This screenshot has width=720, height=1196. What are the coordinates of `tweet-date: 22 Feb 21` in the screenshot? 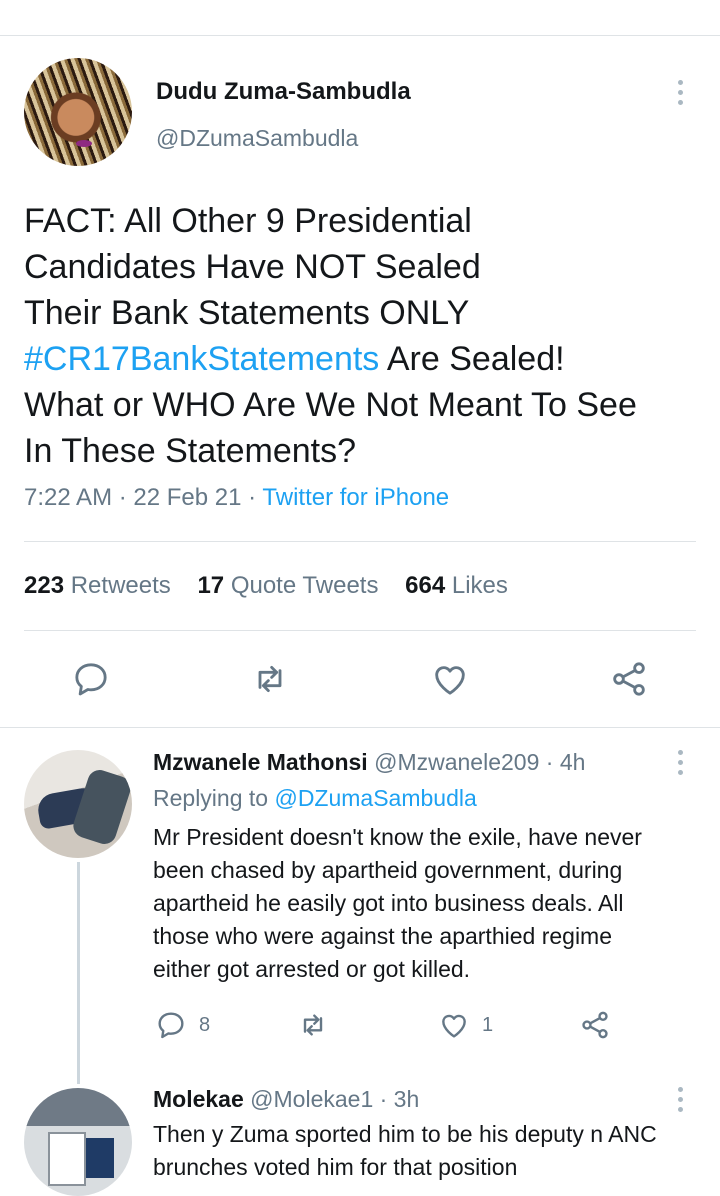 It's located at (187, 497).